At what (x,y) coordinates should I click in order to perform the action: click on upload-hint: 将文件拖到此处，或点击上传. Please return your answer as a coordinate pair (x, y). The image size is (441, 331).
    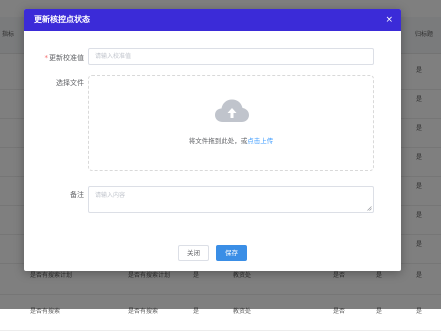
    Looking at the image, I should click on (231, 141).